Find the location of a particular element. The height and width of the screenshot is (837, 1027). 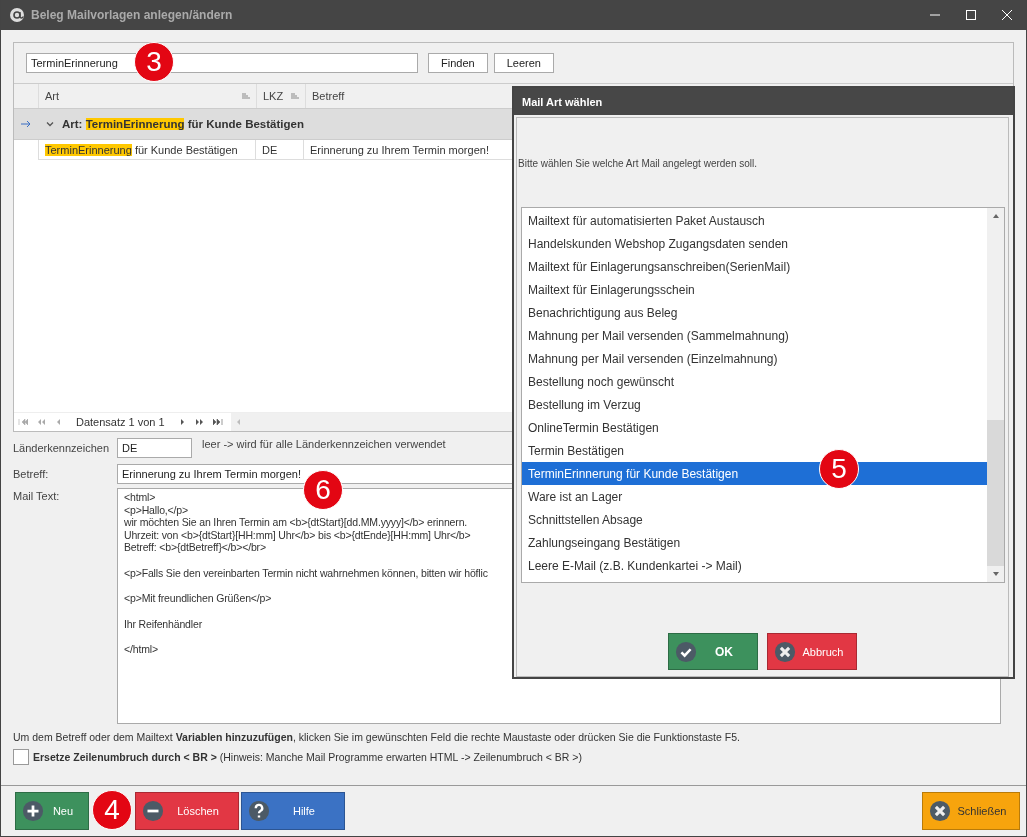

mail-text-line: <p>Mit freundlichen Grüßen</p> is located at coordinates (198, 598).